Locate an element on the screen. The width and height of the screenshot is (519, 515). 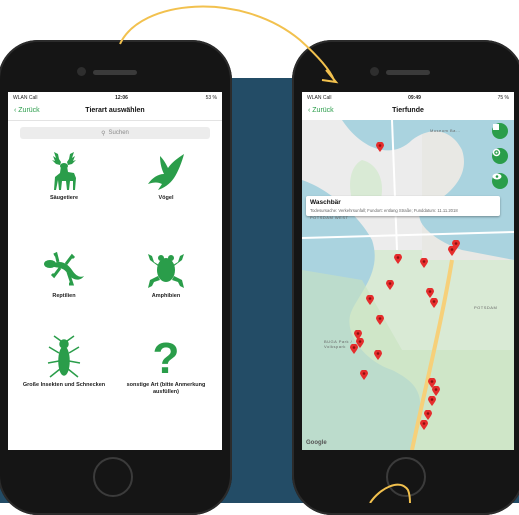
arrow-curve is located at coordinates (227, 43).